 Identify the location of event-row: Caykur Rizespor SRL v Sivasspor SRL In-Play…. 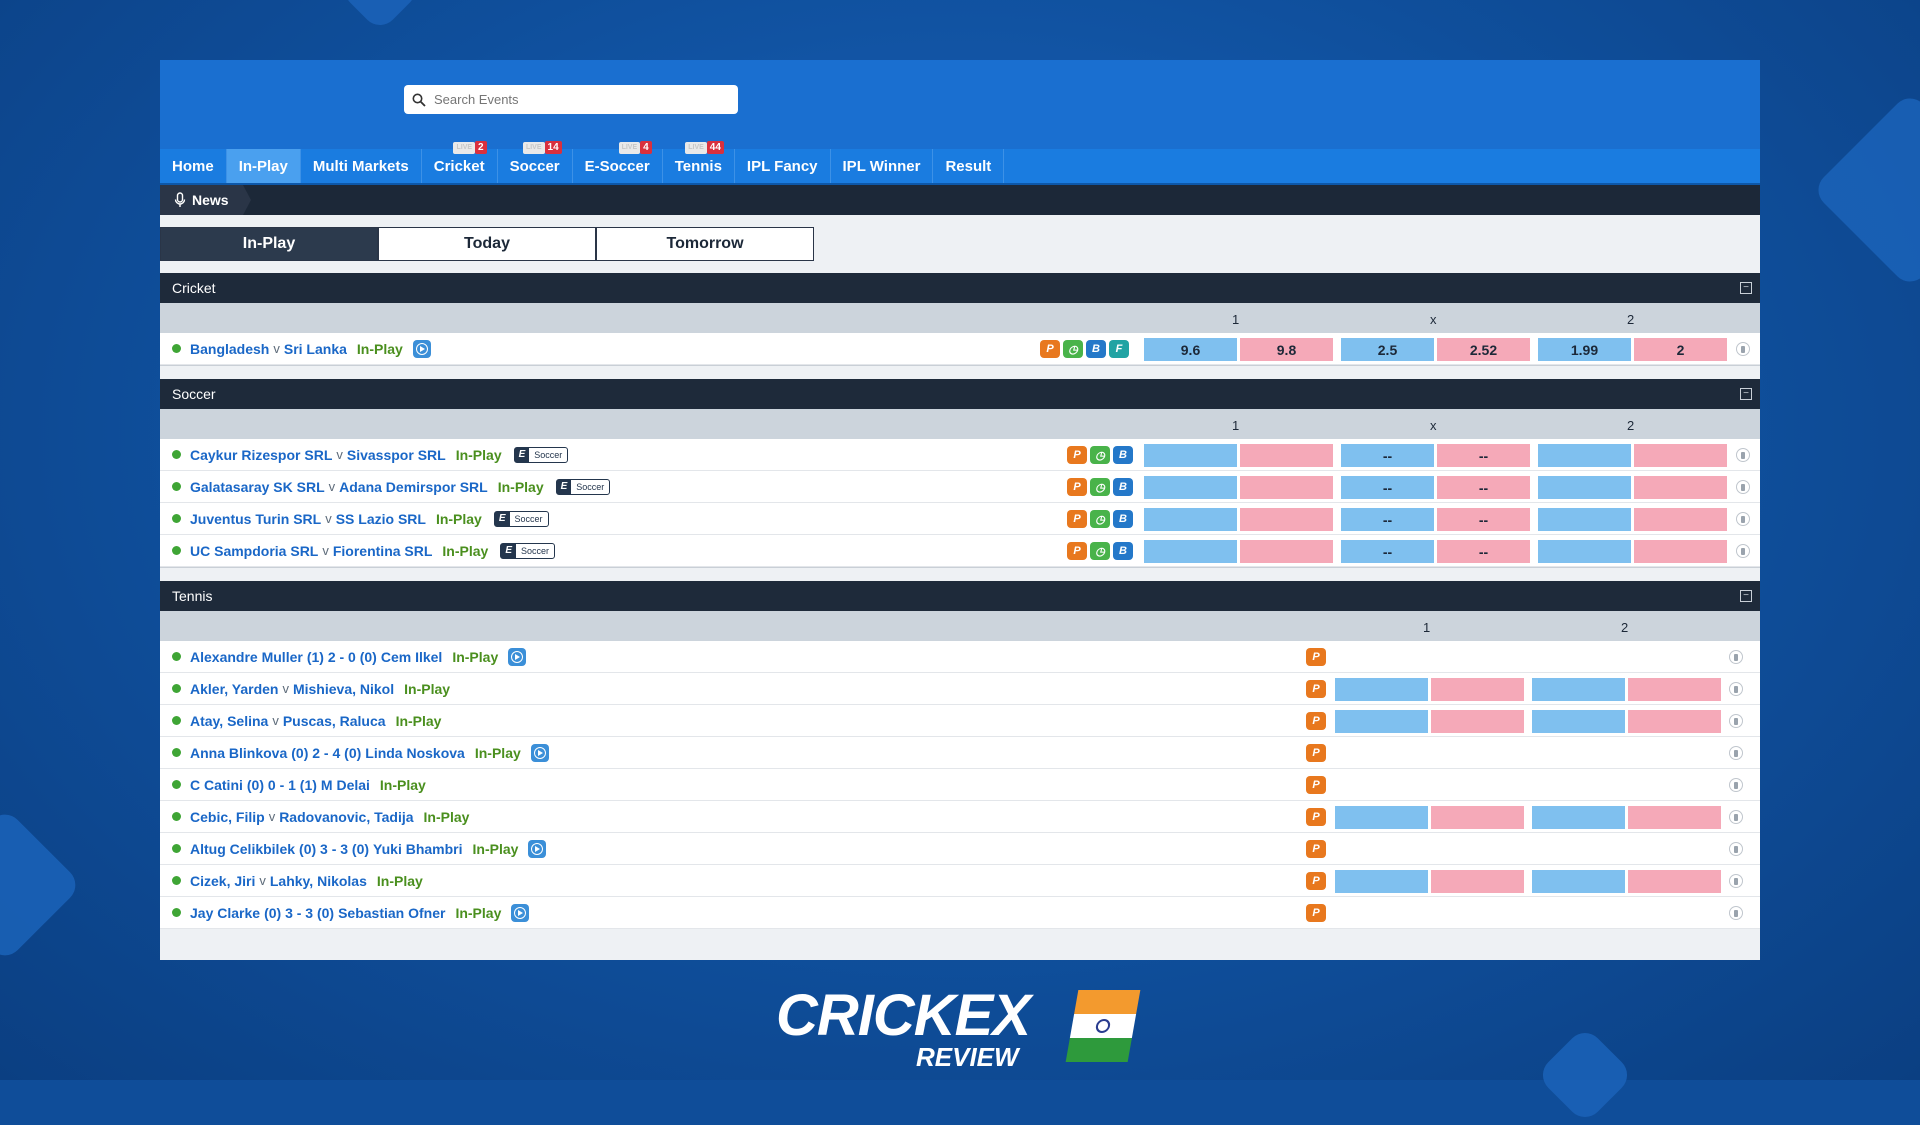
(960, 455).